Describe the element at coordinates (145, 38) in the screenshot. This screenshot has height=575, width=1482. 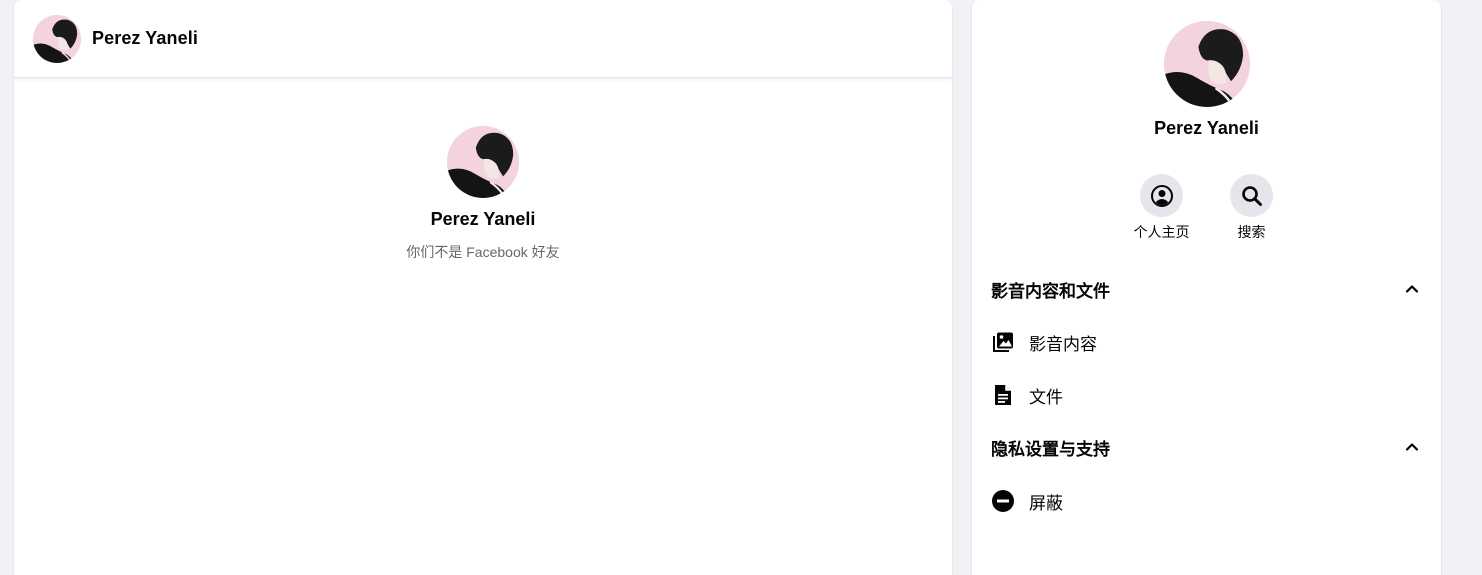
I see `chat-header-name: Perez Yaneli` at that location.